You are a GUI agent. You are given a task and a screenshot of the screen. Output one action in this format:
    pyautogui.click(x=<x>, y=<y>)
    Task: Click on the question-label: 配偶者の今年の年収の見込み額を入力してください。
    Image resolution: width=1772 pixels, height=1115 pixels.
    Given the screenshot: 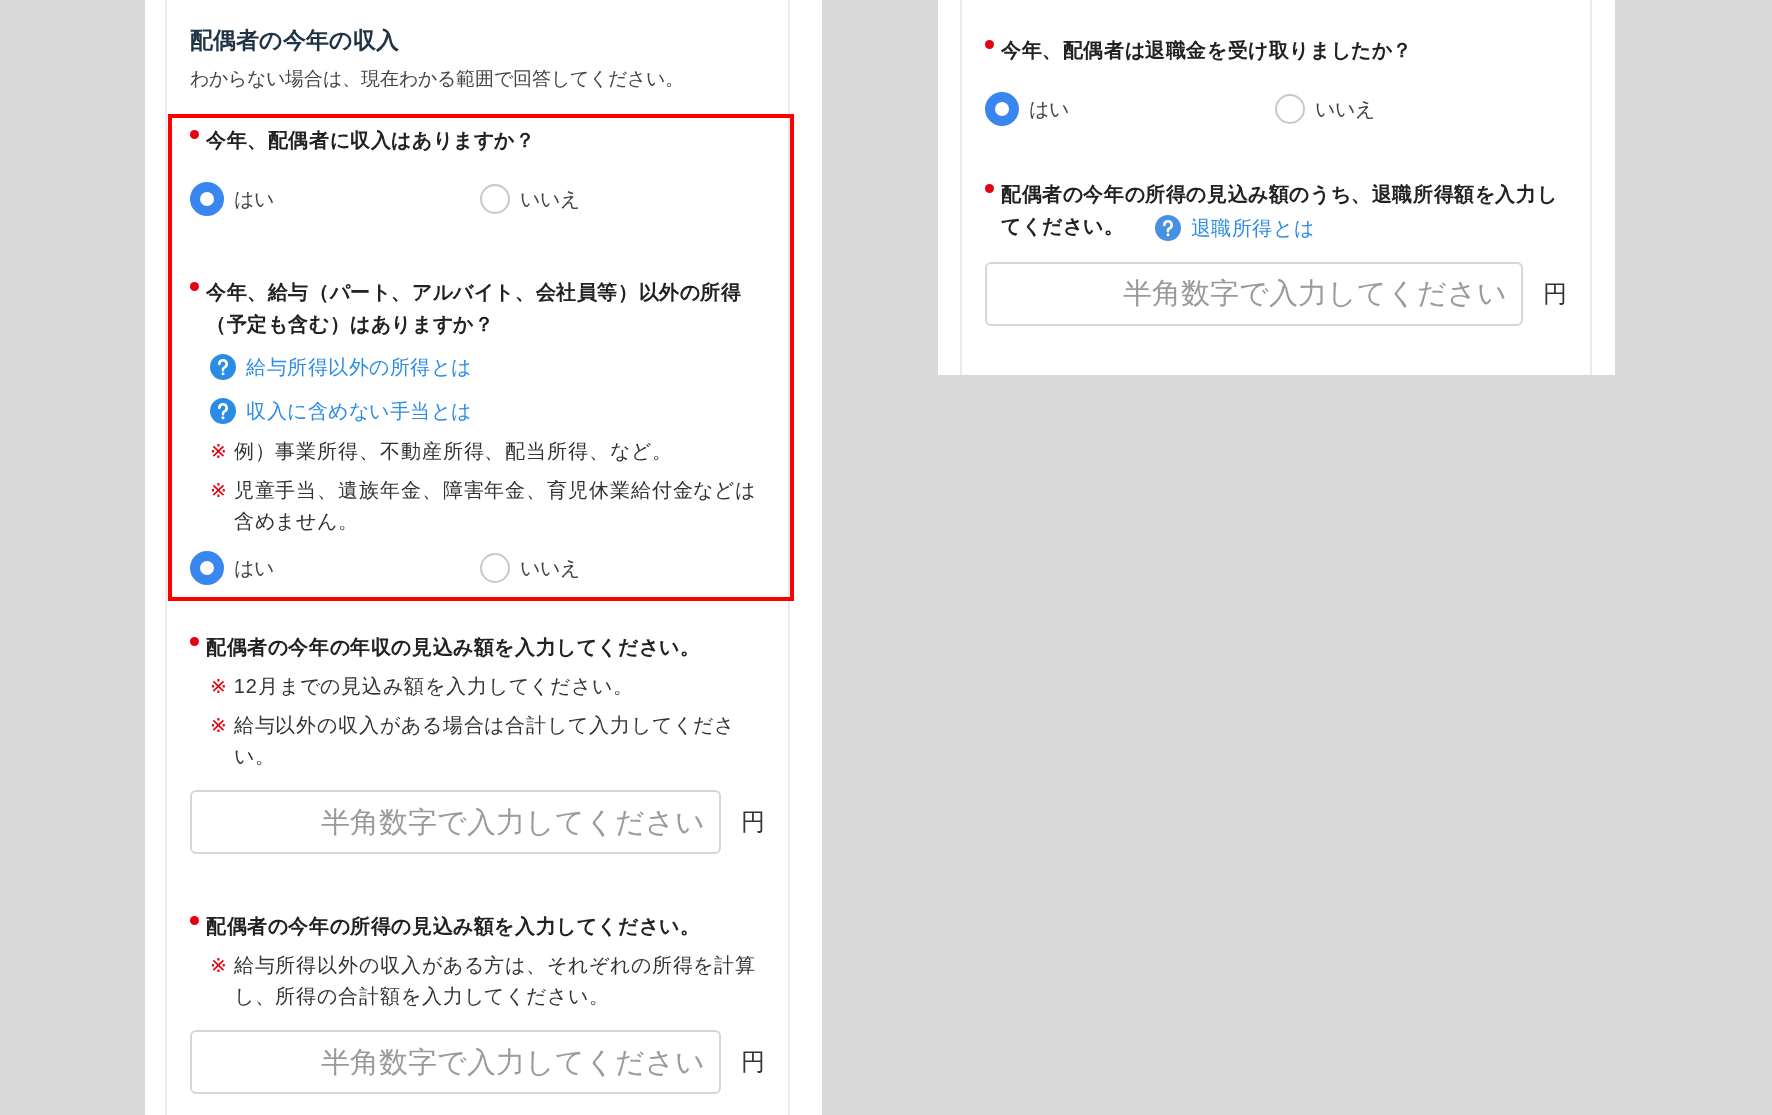 What is the action you would take?
    pyautogui.click(x=453, y=647)
    